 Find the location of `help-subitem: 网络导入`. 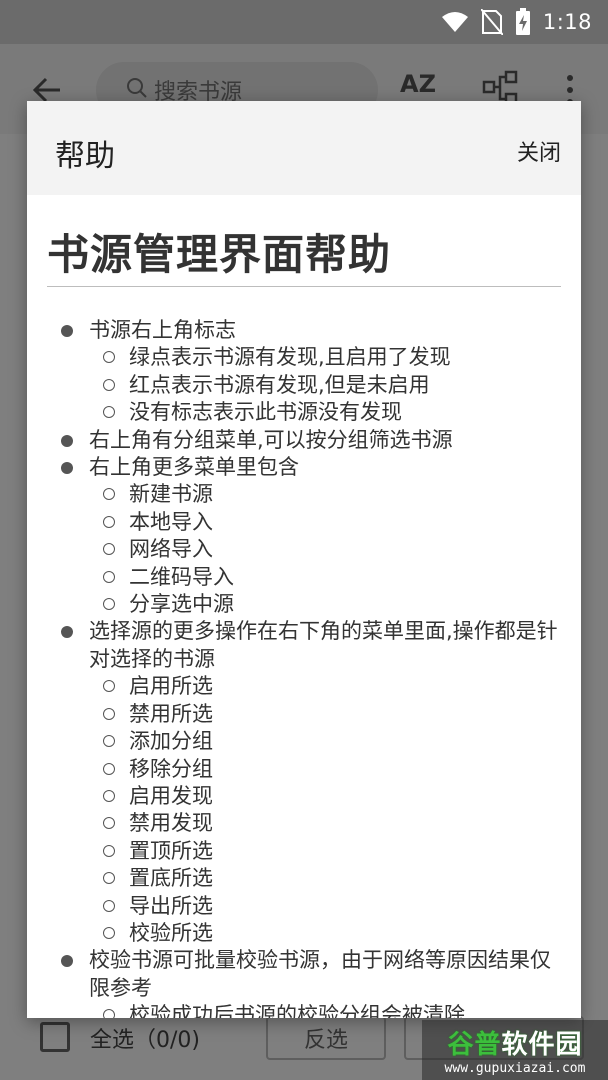

help-subitem: 网络导入 is located at coordinates (325, 549).